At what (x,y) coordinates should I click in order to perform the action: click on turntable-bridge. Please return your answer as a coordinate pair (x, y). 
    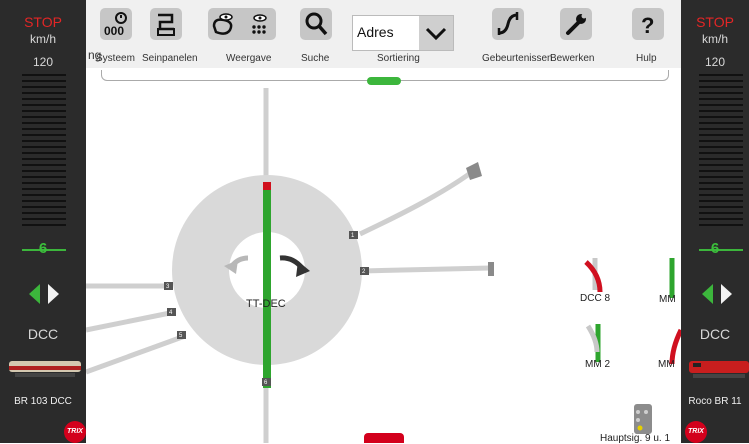
    Looking at the image, I should click on (267, 285).